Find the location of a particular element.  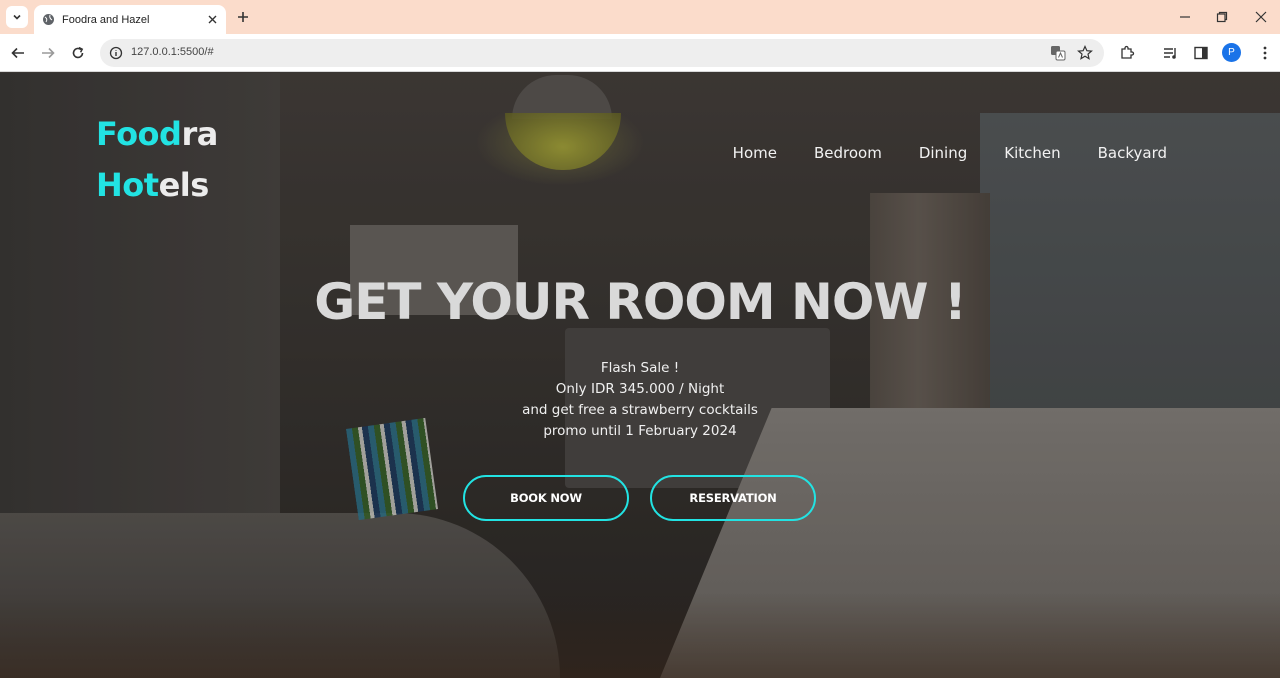

reload-icon is located at coordinates (78, 52).